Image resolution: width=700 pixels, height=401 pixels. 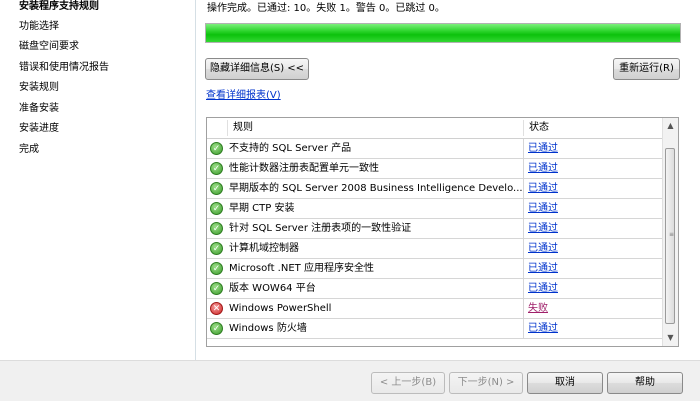 I want to click on footer-bar: < 上一步(B) 下一步(N) > 取消 帮助, so click(x=350, y=380).